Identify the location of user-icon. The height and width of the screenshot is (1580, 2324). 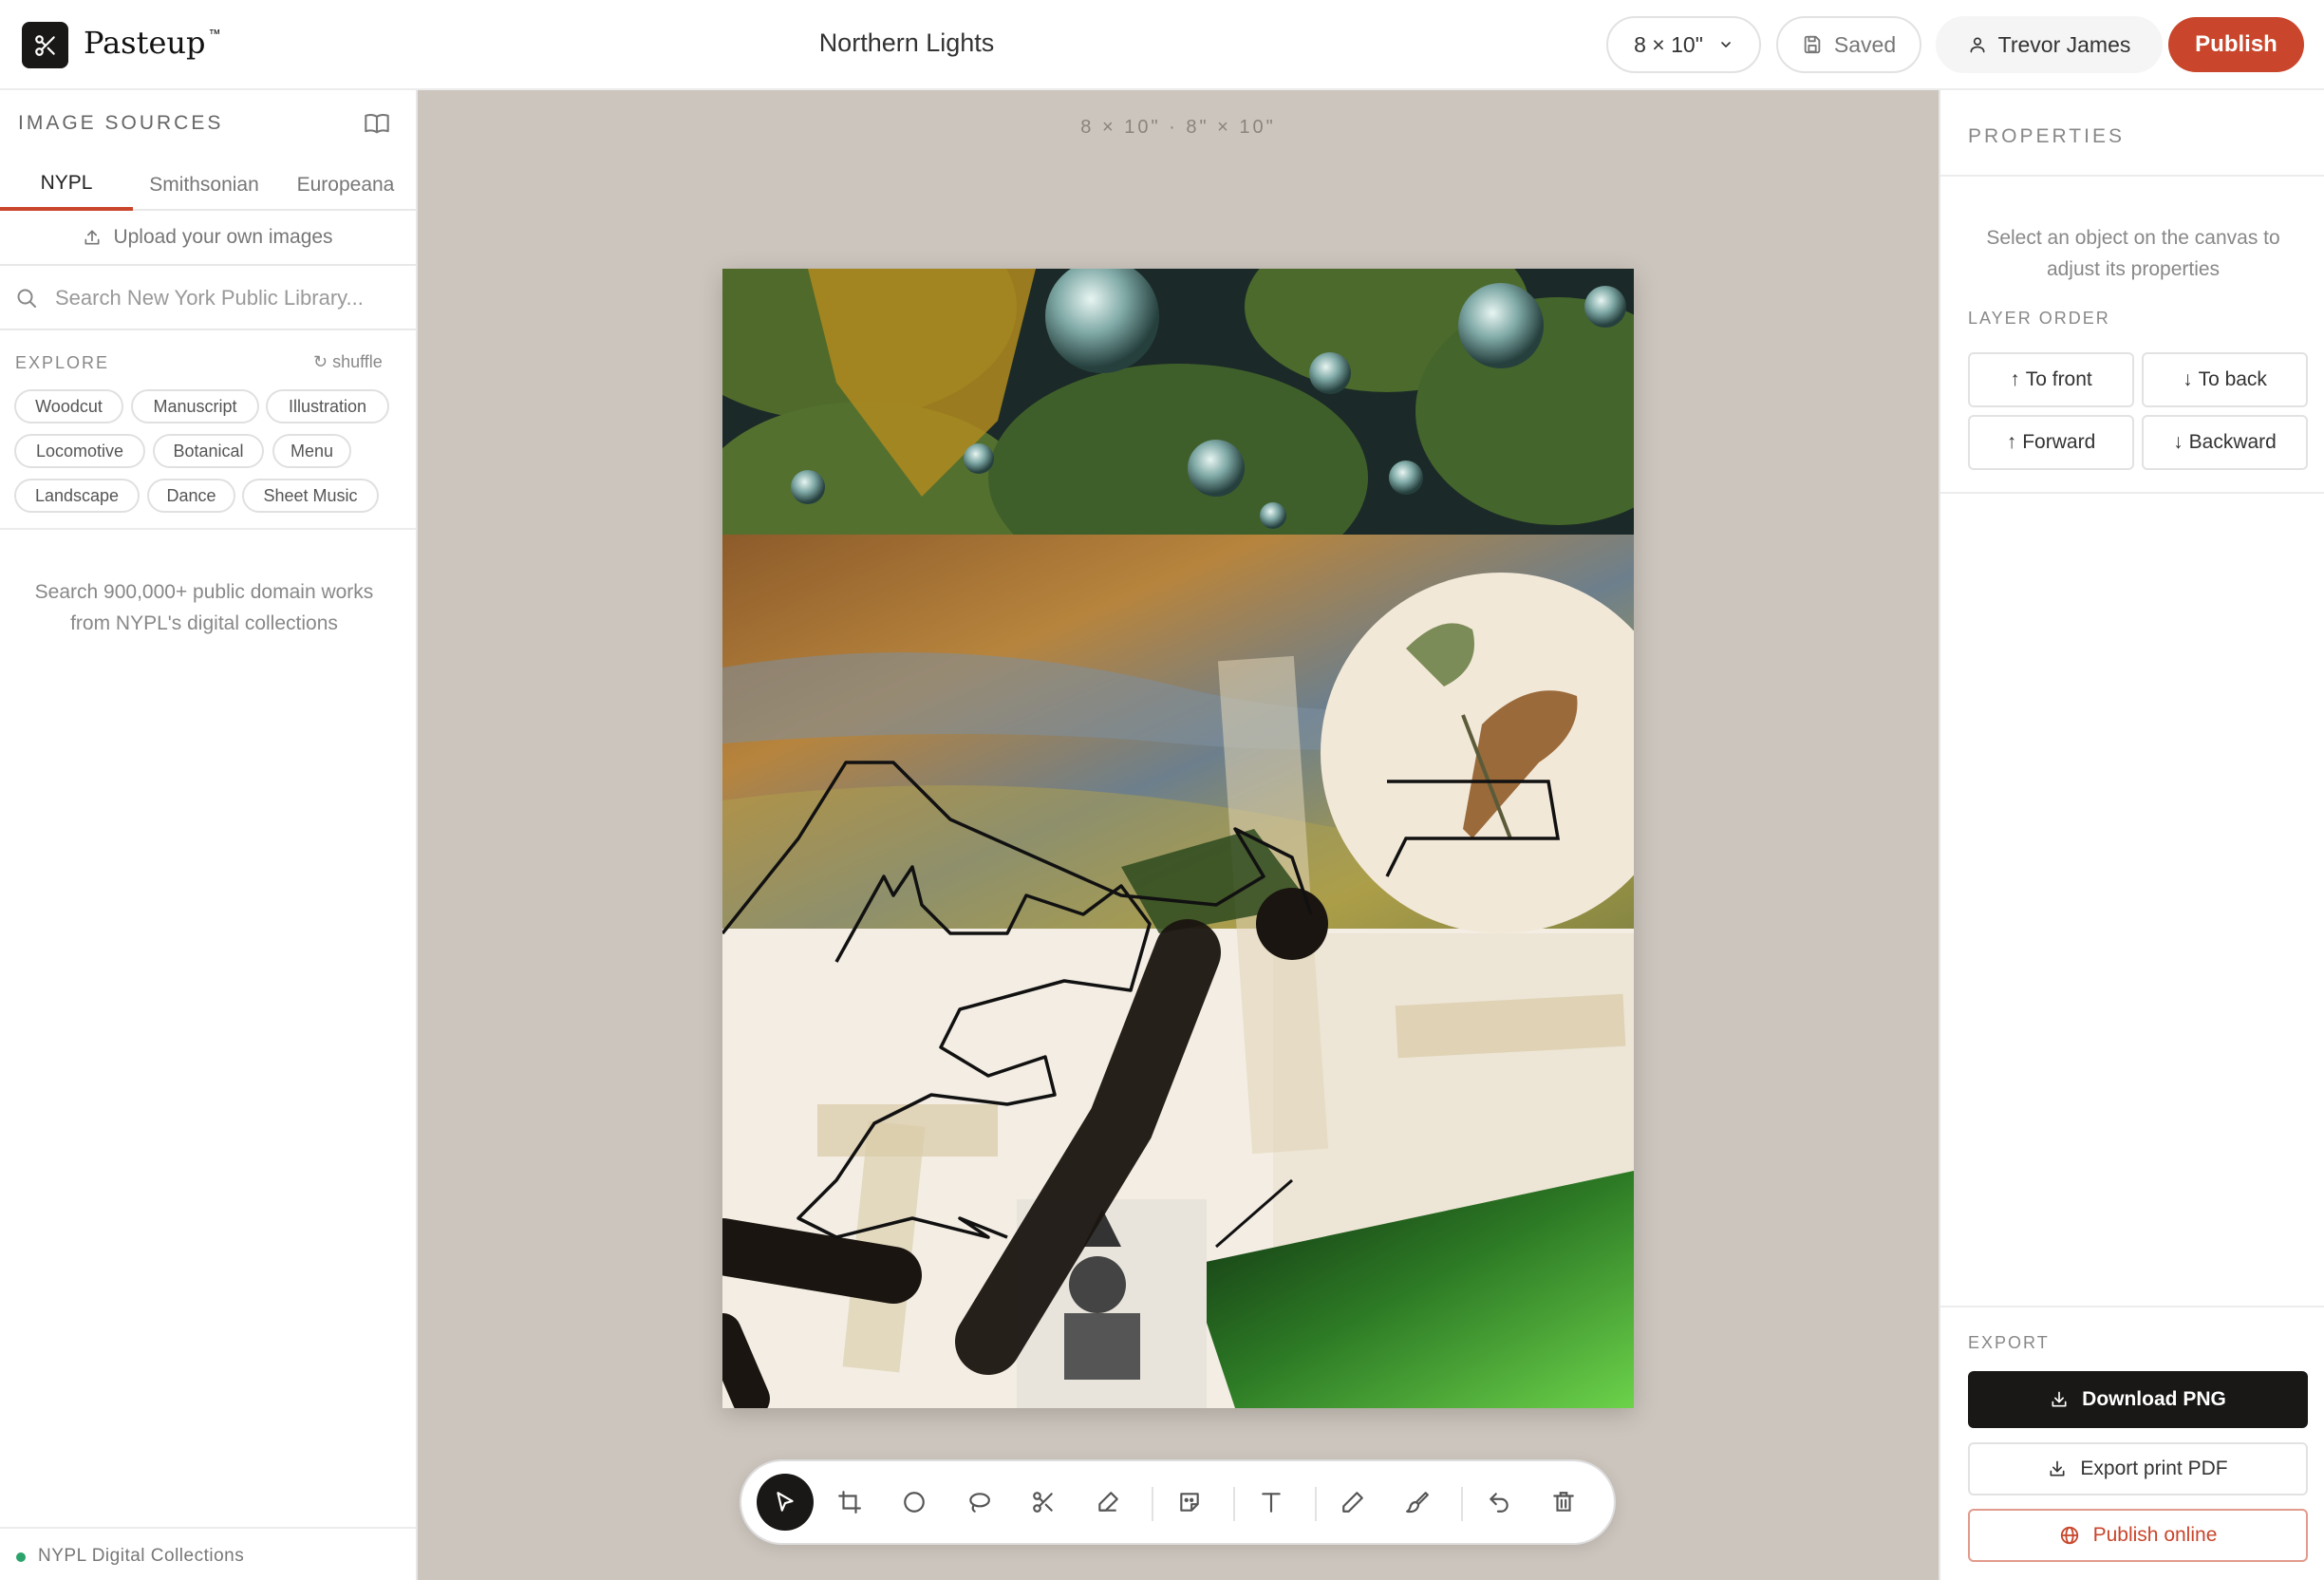
(1977, 45).